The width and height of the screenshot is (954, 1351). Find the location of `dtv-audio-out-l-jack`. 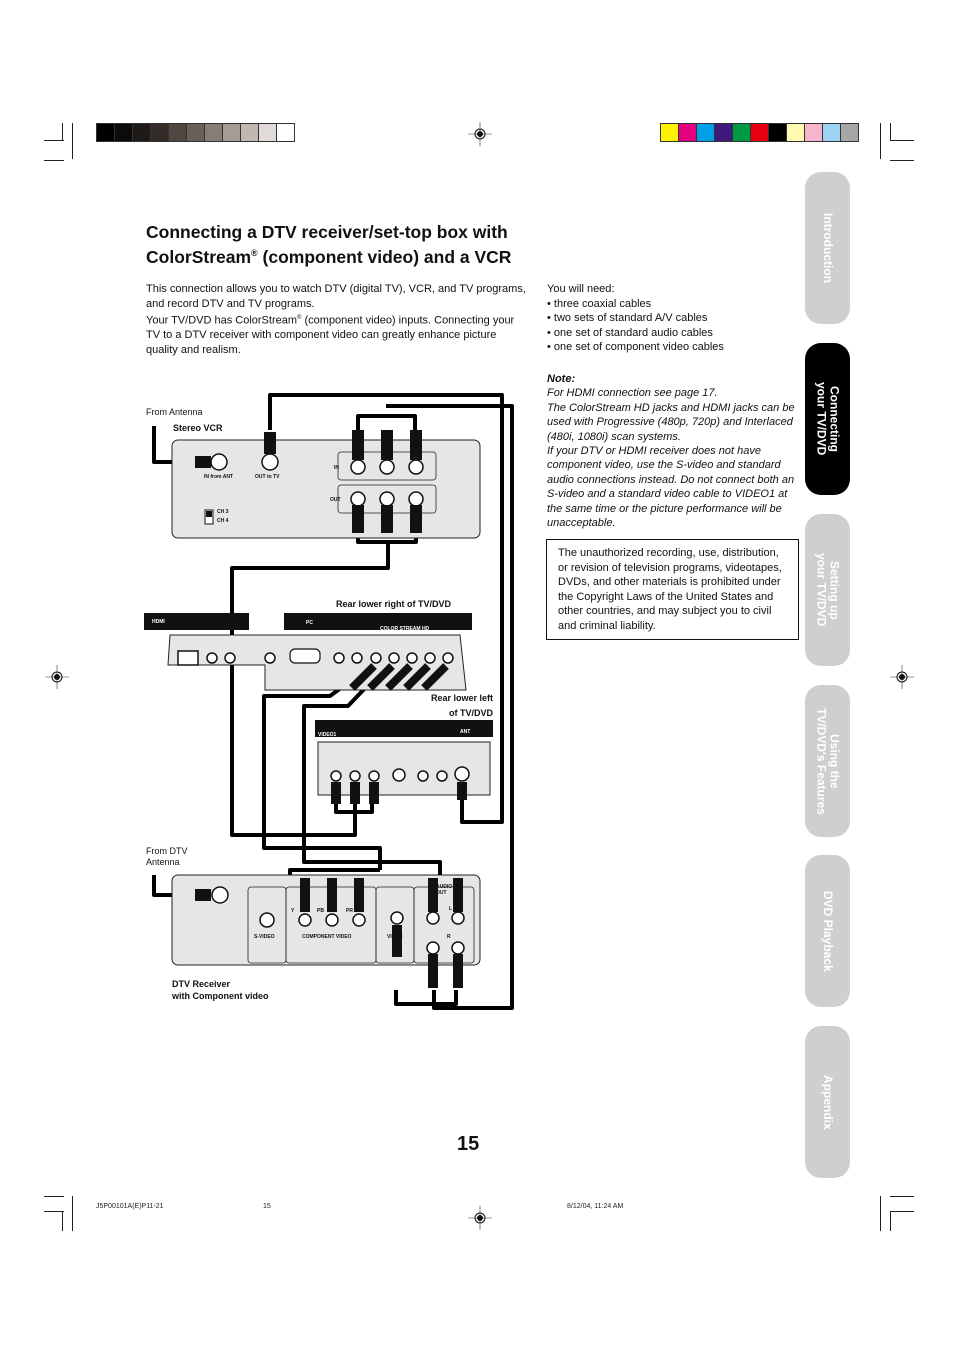

dtv-audio-out-l-jack is located at coordinates (433, 918).